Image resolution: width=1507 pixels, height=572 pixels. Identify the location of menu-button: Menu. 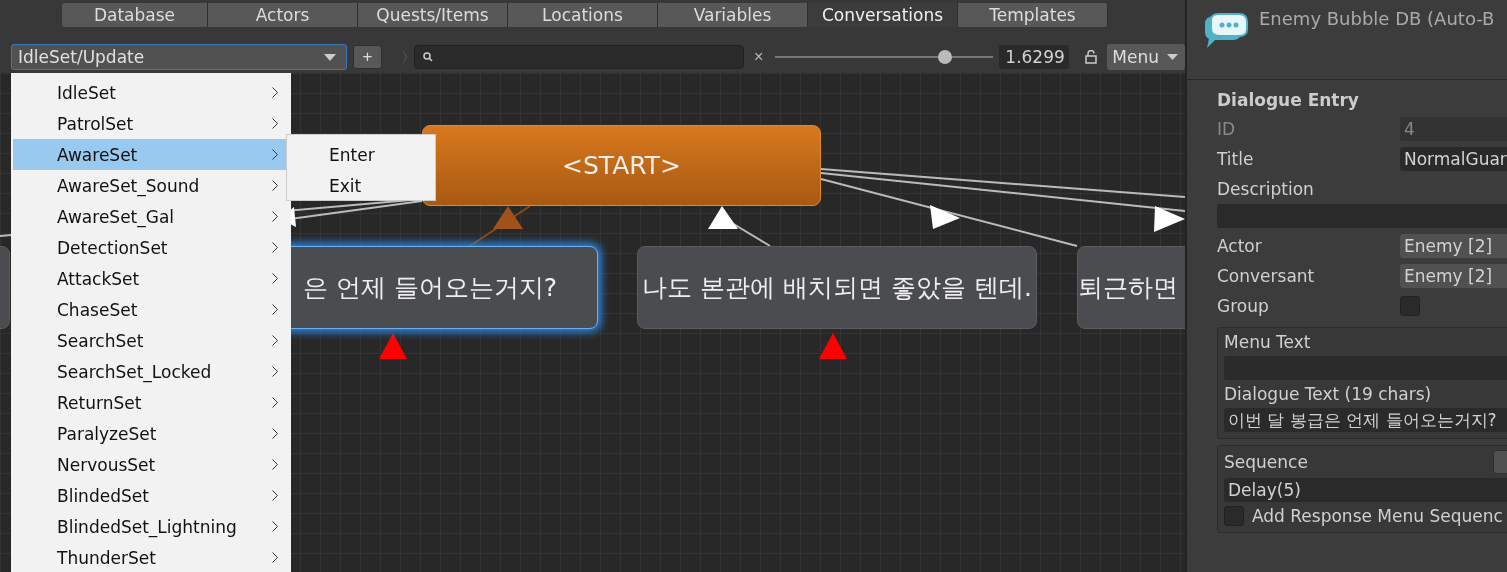
(1146, 57).